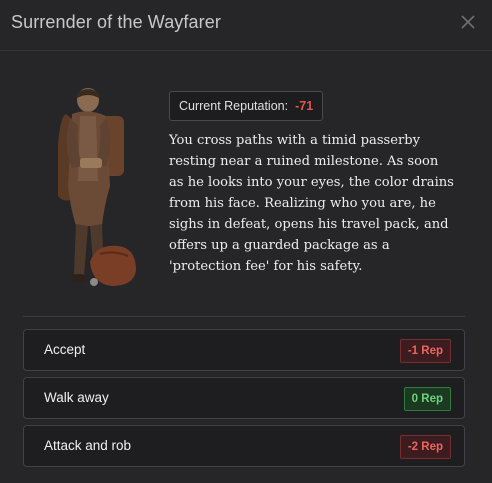 This screenshot has height=483, width=492. Describe the element at coordinates (96, 191) in the screenshot. I see `wayfarer-portrait` at that location.